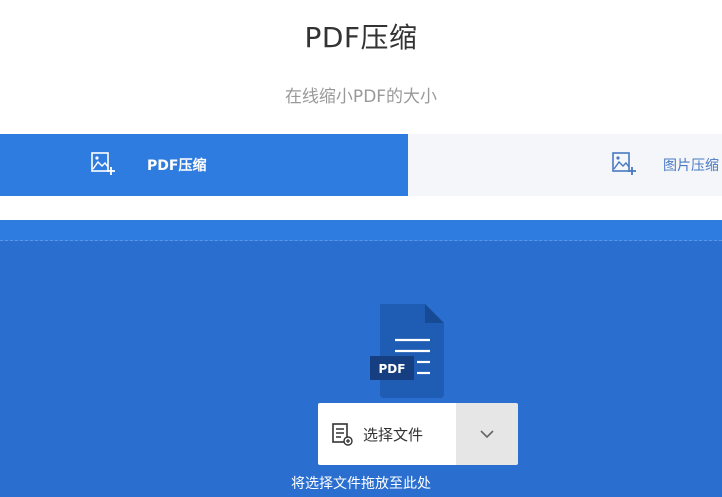 This screenshot has width=722, height=497. I want to click on page-subtitle: 在线缩小PDF的大小, so click(361, 97).